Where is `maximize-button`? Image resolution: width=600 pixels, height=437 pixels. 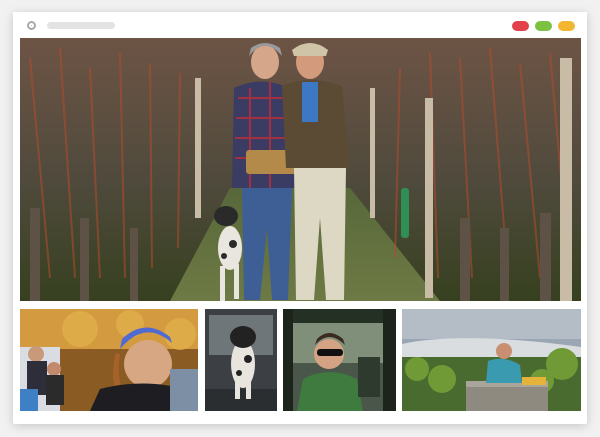
maximize-button is located at coordinates (543, 26).